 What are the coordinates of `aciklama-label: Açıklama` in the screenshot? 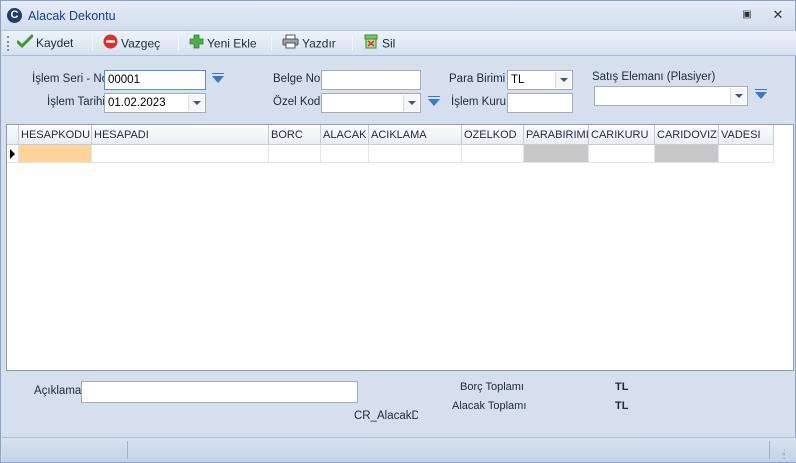 It's located at (58, 391).